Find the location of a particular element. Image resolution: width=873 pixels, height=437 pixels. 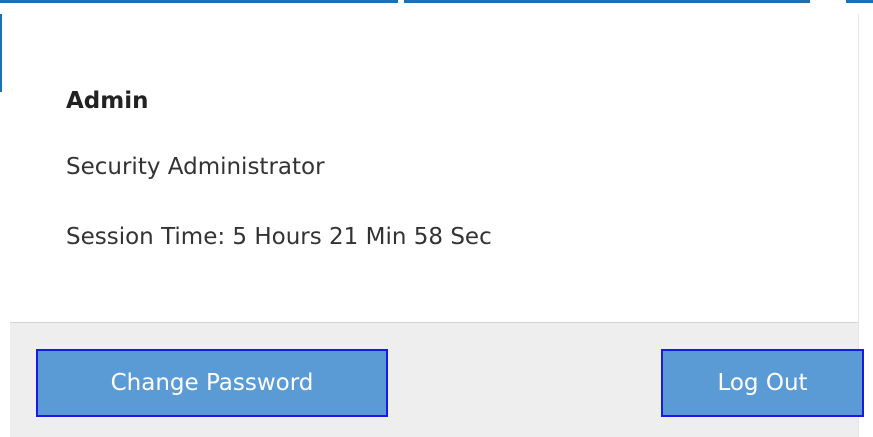

session-time: Session Time: 5 Hours 21 Min 58 Sec is located at coordinates (279, 237).